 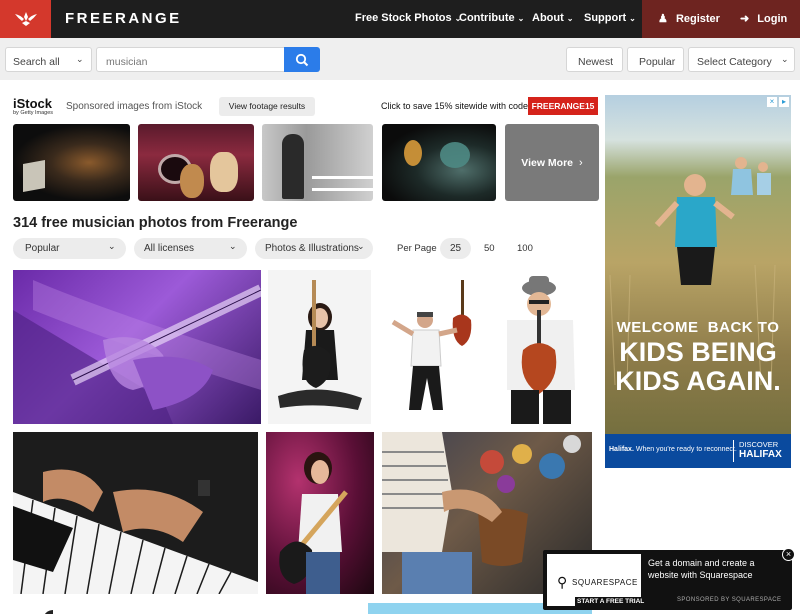 What do you see at coordinates (33, 113) in the screenshot?
I see `istock-logo-sub: by Getty Images` at bounding box center [33, 113].